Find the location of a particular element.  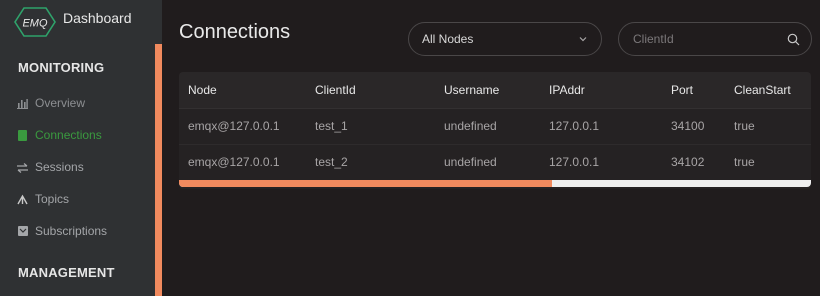

sidebar-item-label: Subscriptions is located at coordinates (71, 231).